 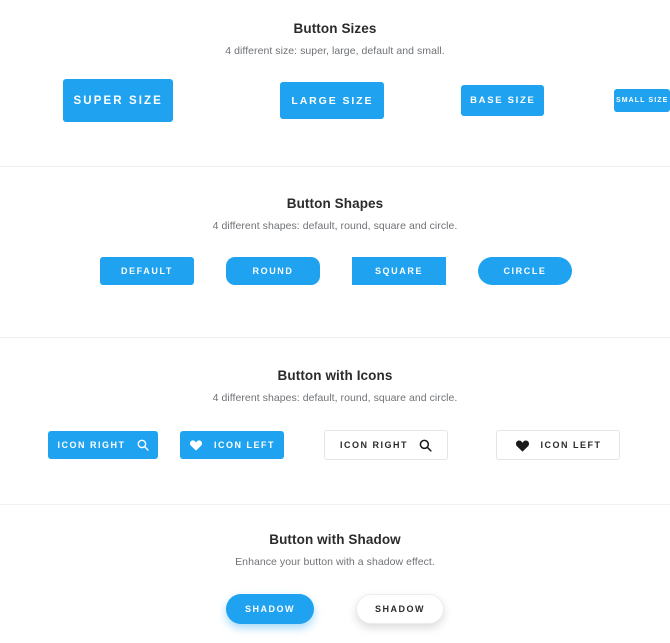 What do you see at coordinates (335, 271) in the screenshot?
I see `button-shapes-row: DEFAULT ROUND SQUARE CIRCLE` at bounding box center [335, 271].